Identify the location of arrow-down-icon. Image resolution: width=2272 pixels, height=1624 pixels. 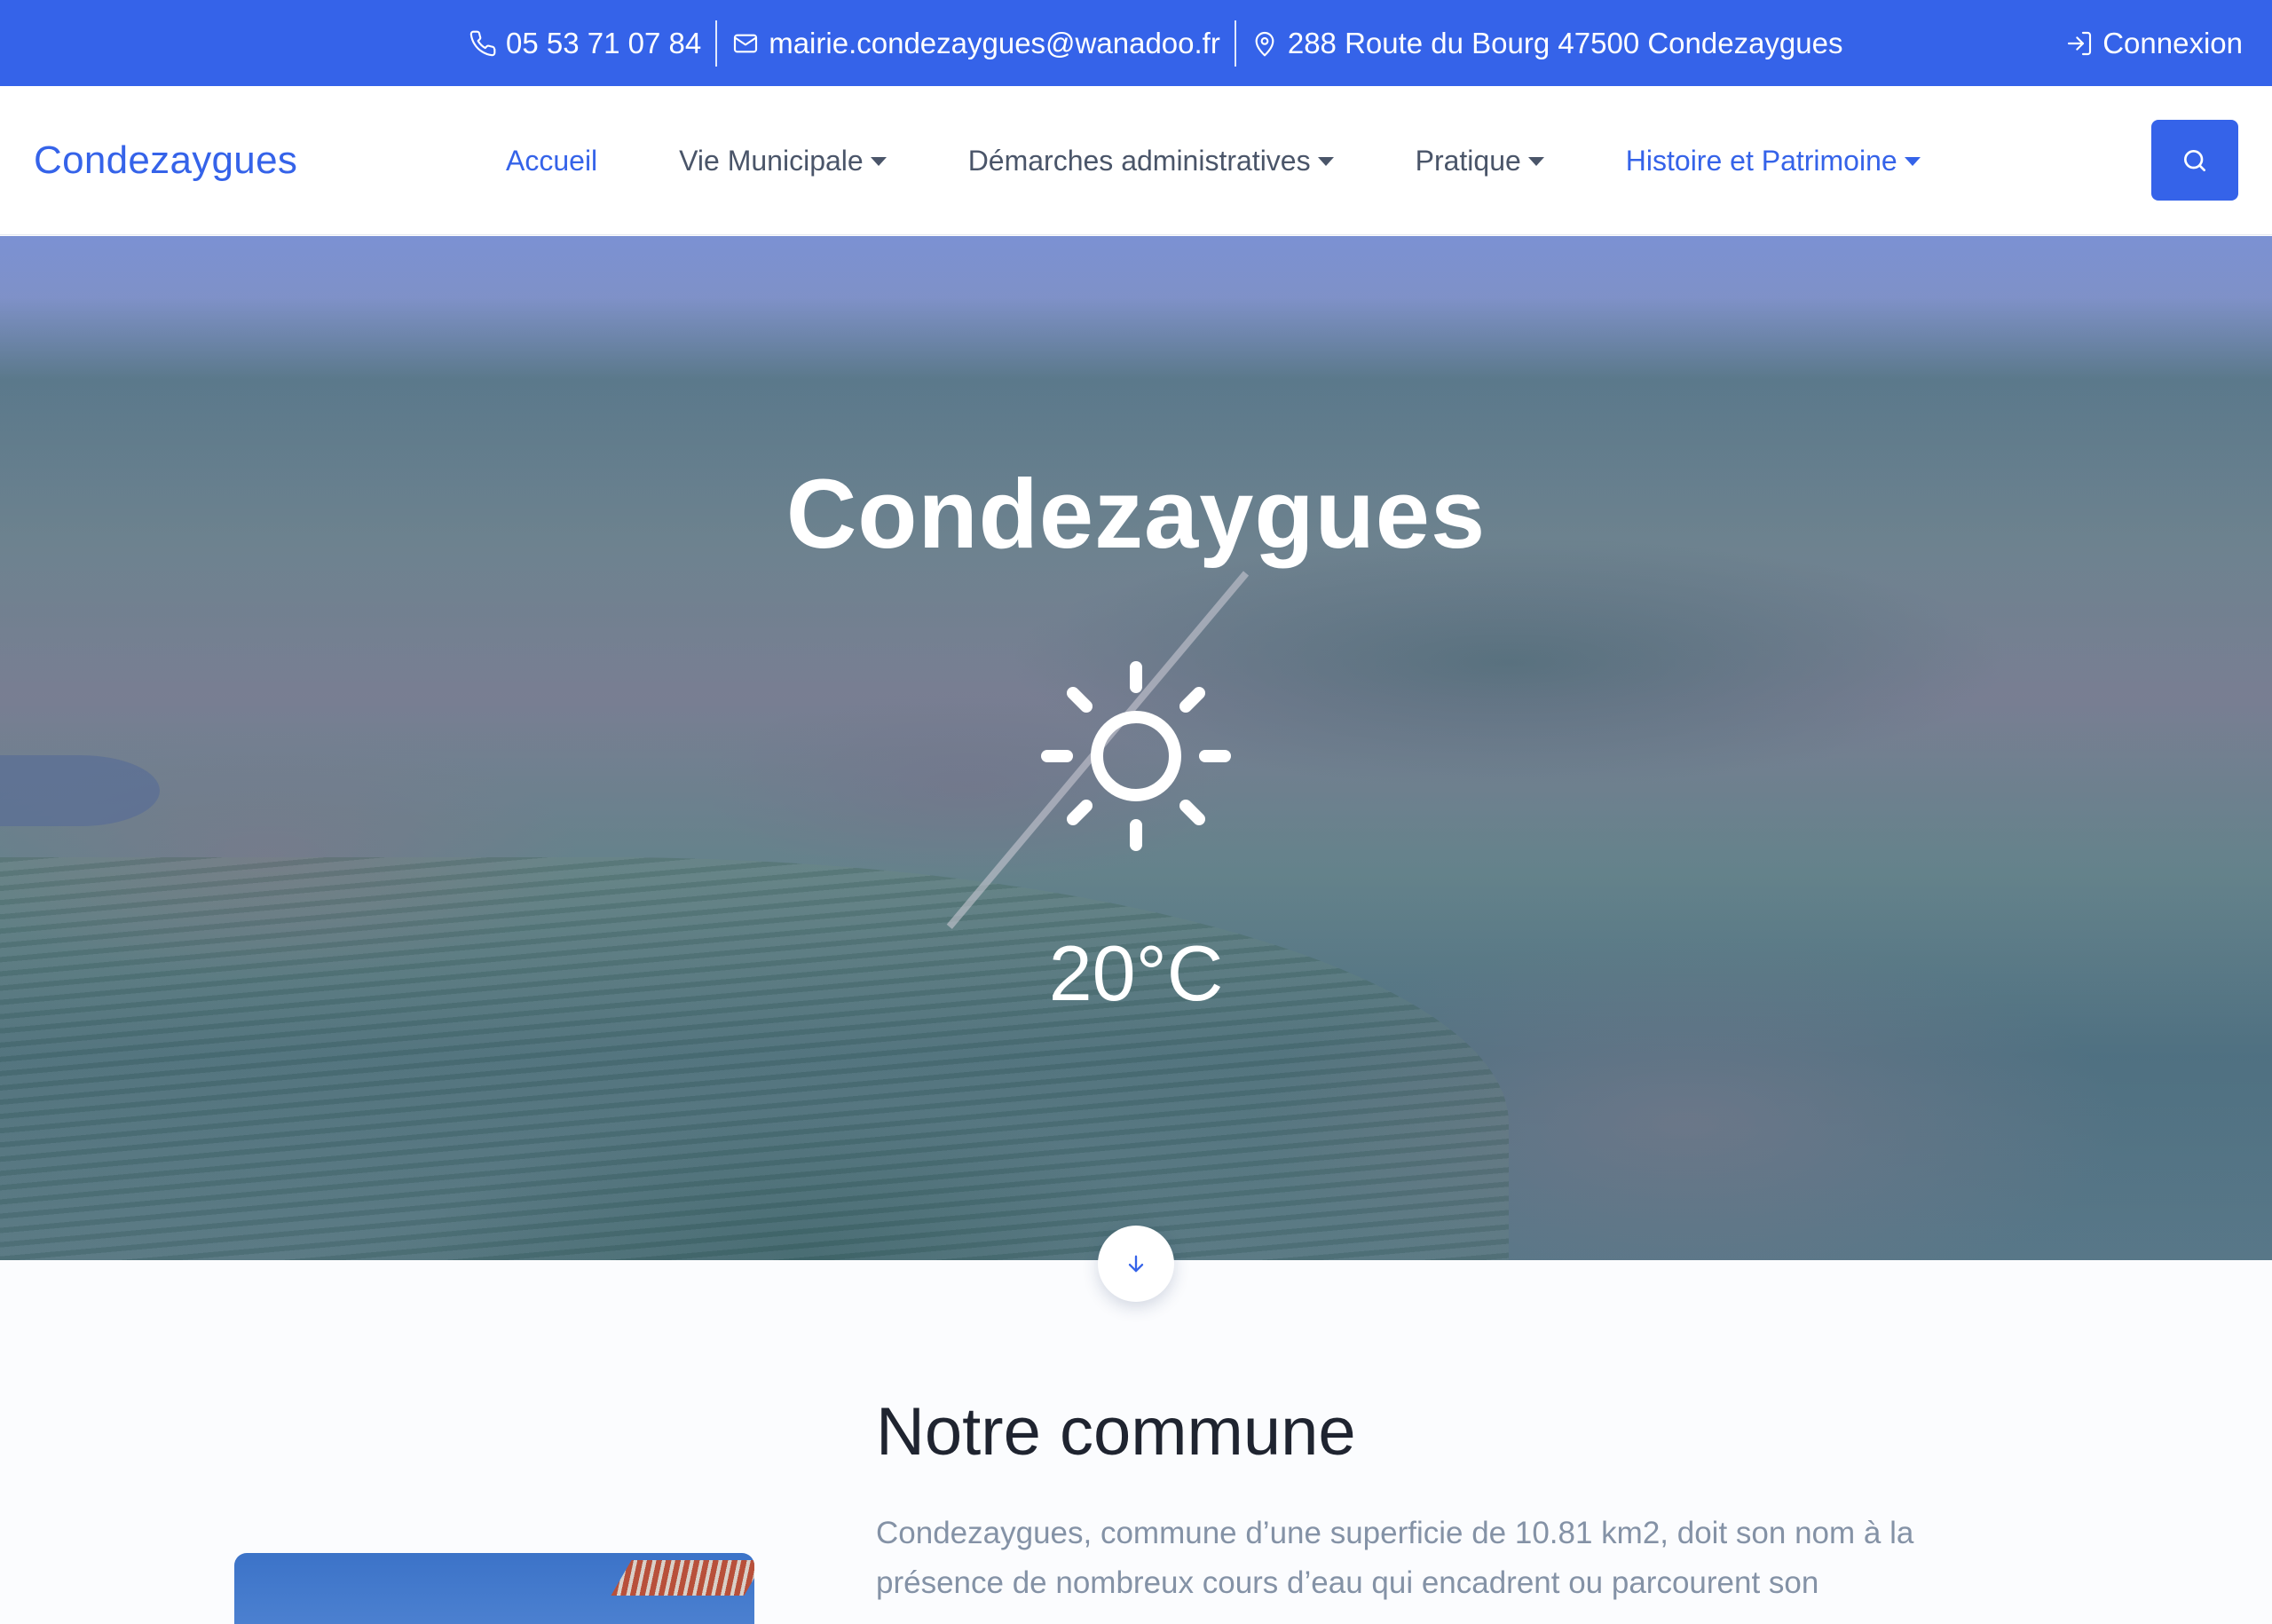
(1136, 1263).